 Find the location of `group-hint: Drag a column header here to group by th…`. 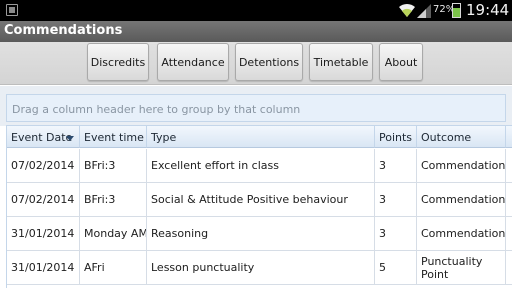

group-hint: Drag a column header here to group by th… is located at coordinates (156, 109).